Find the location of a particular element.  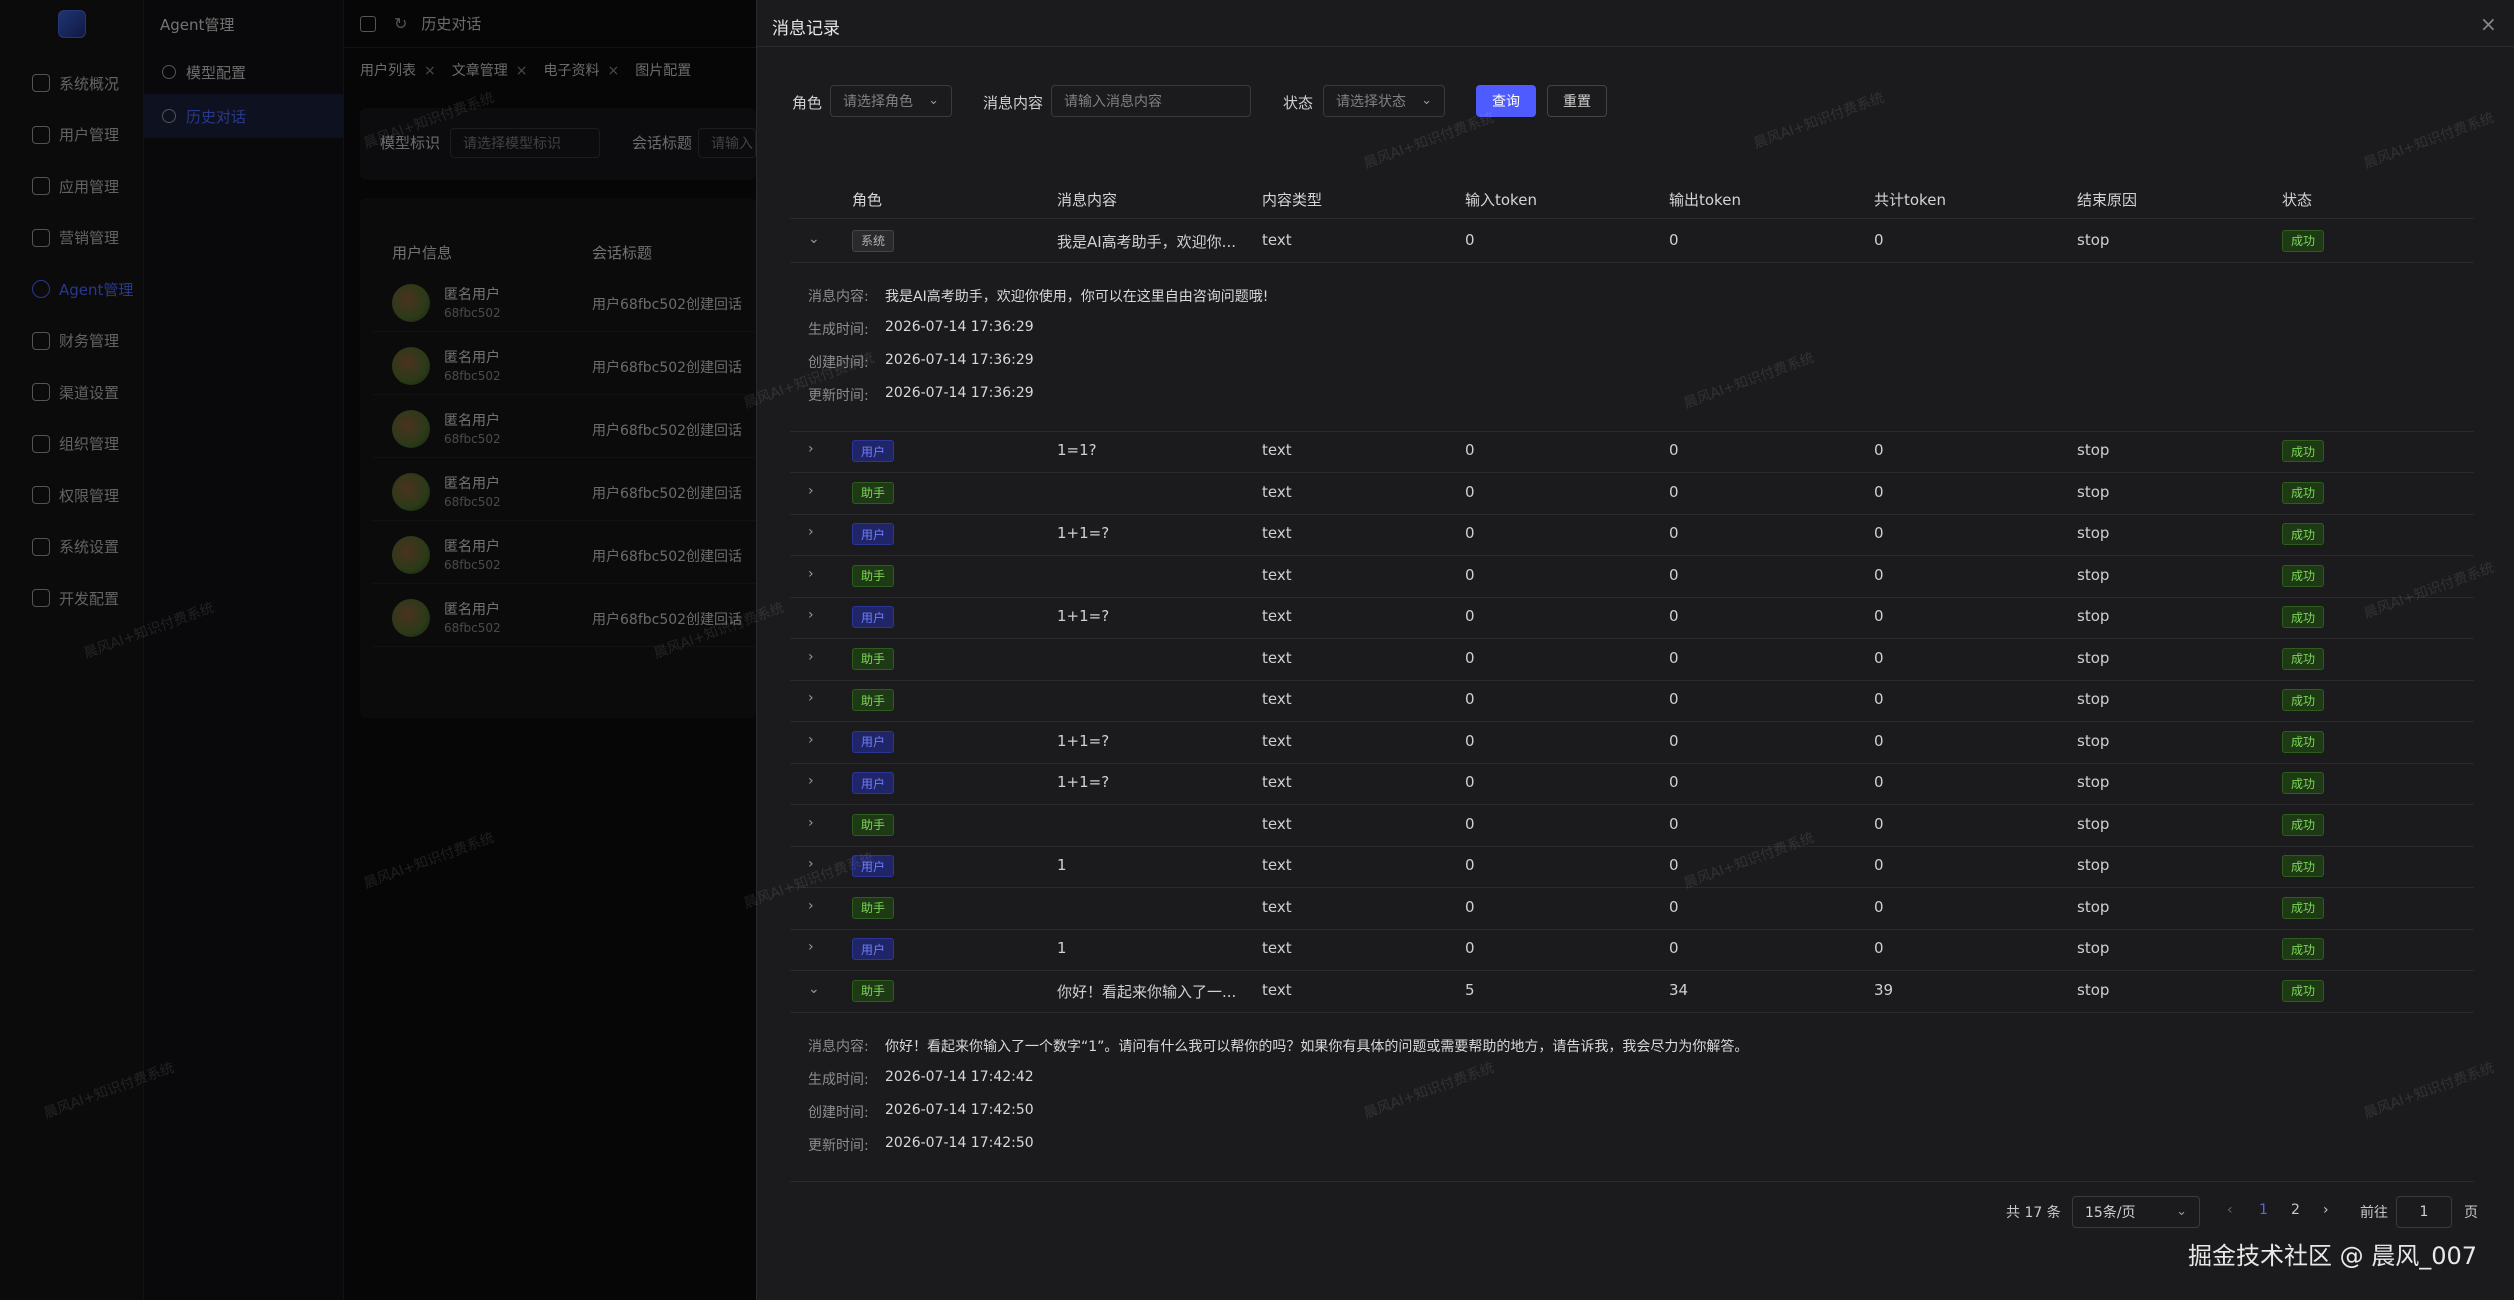

detail-value-generated: 2026-07-14 17:36:29 is located at coordinates (959, 326).